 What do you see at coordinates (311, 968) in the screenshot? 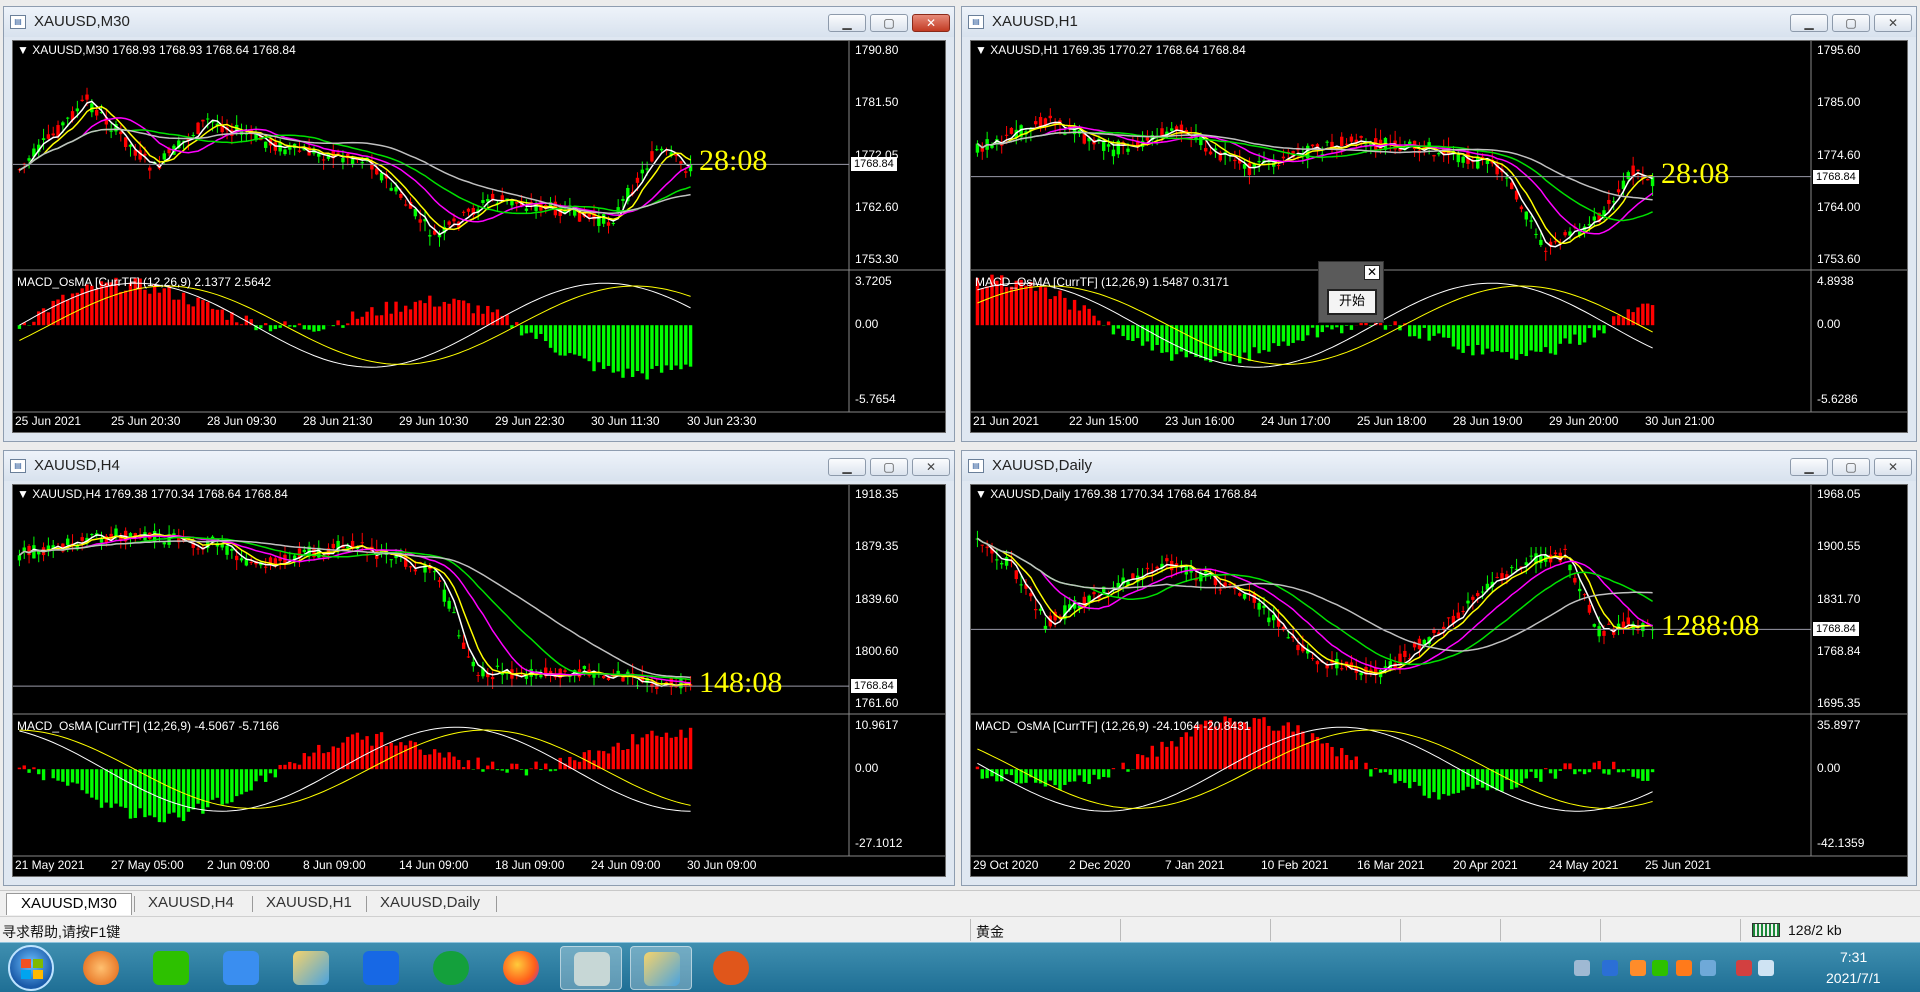
I see `taskbar-app-mt4-a` at bounding box center [311, 968].